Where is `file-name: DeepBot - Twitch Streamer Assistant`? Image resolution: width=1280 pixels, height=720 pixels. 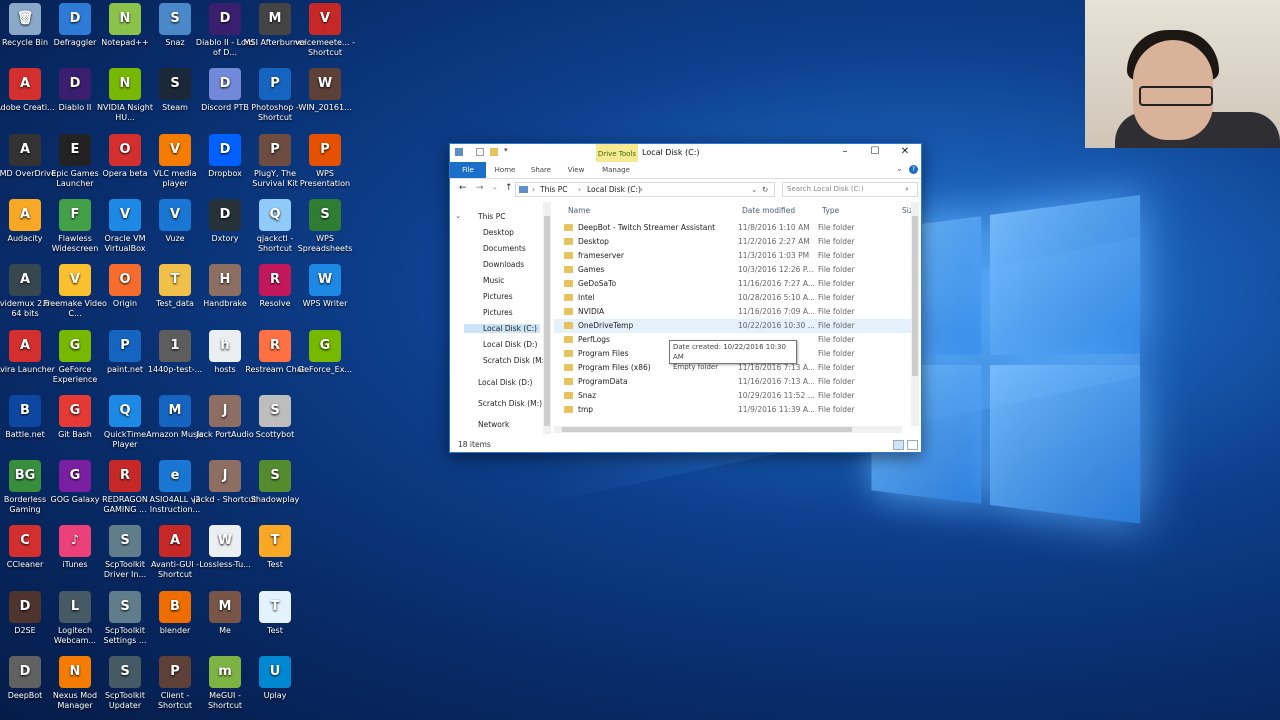
file-name: DeepBot - Twitch Streamer Assistant is located at coordinates (646, 228).